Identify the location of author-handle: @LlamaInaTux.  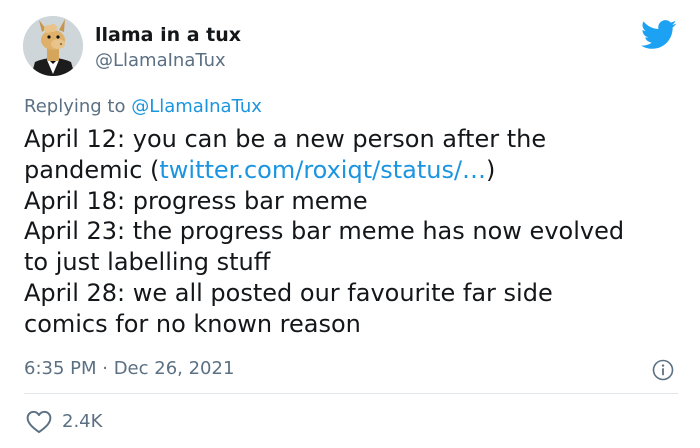
(160, 61).